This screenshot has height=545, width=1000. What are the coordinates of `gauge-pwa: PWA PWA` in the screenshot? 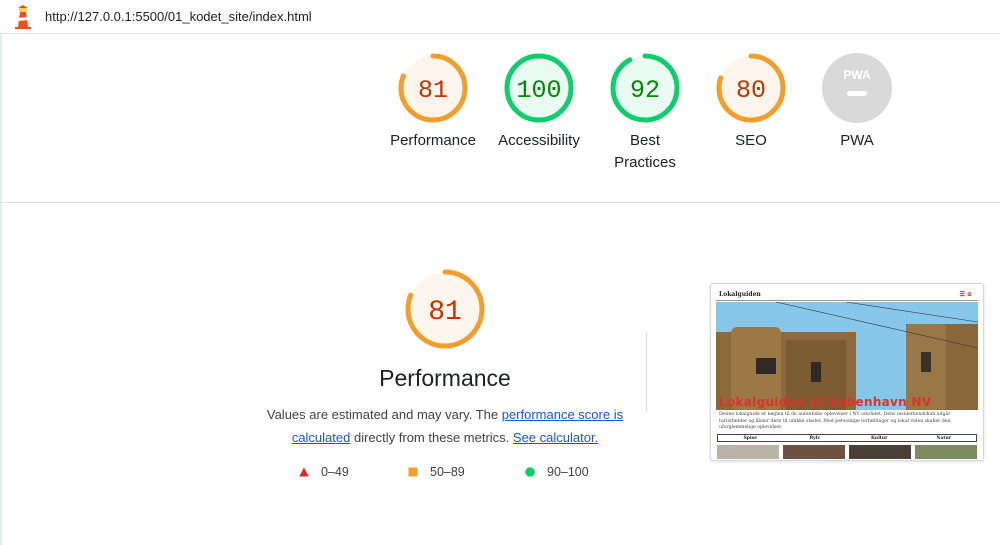 It's located at (857, 102).